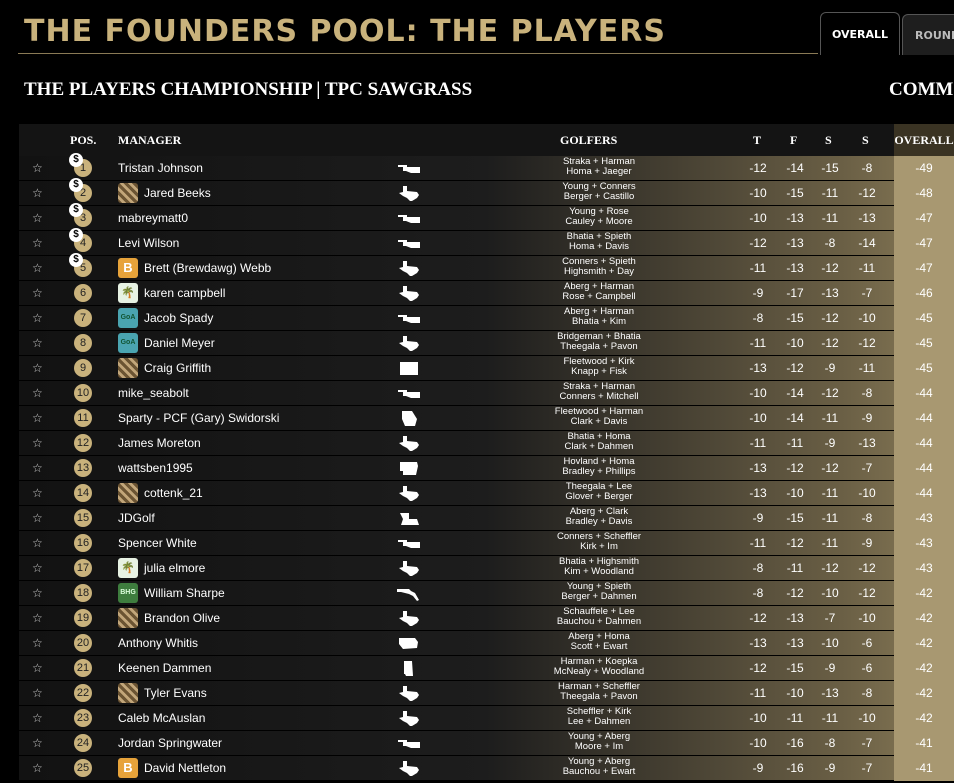 This screenshot has width=954, height=783. What do you see at coordinates (860, 33) in the screenshot?
I see `tab-overall: OVERALL` at bounding box center [860, 33].